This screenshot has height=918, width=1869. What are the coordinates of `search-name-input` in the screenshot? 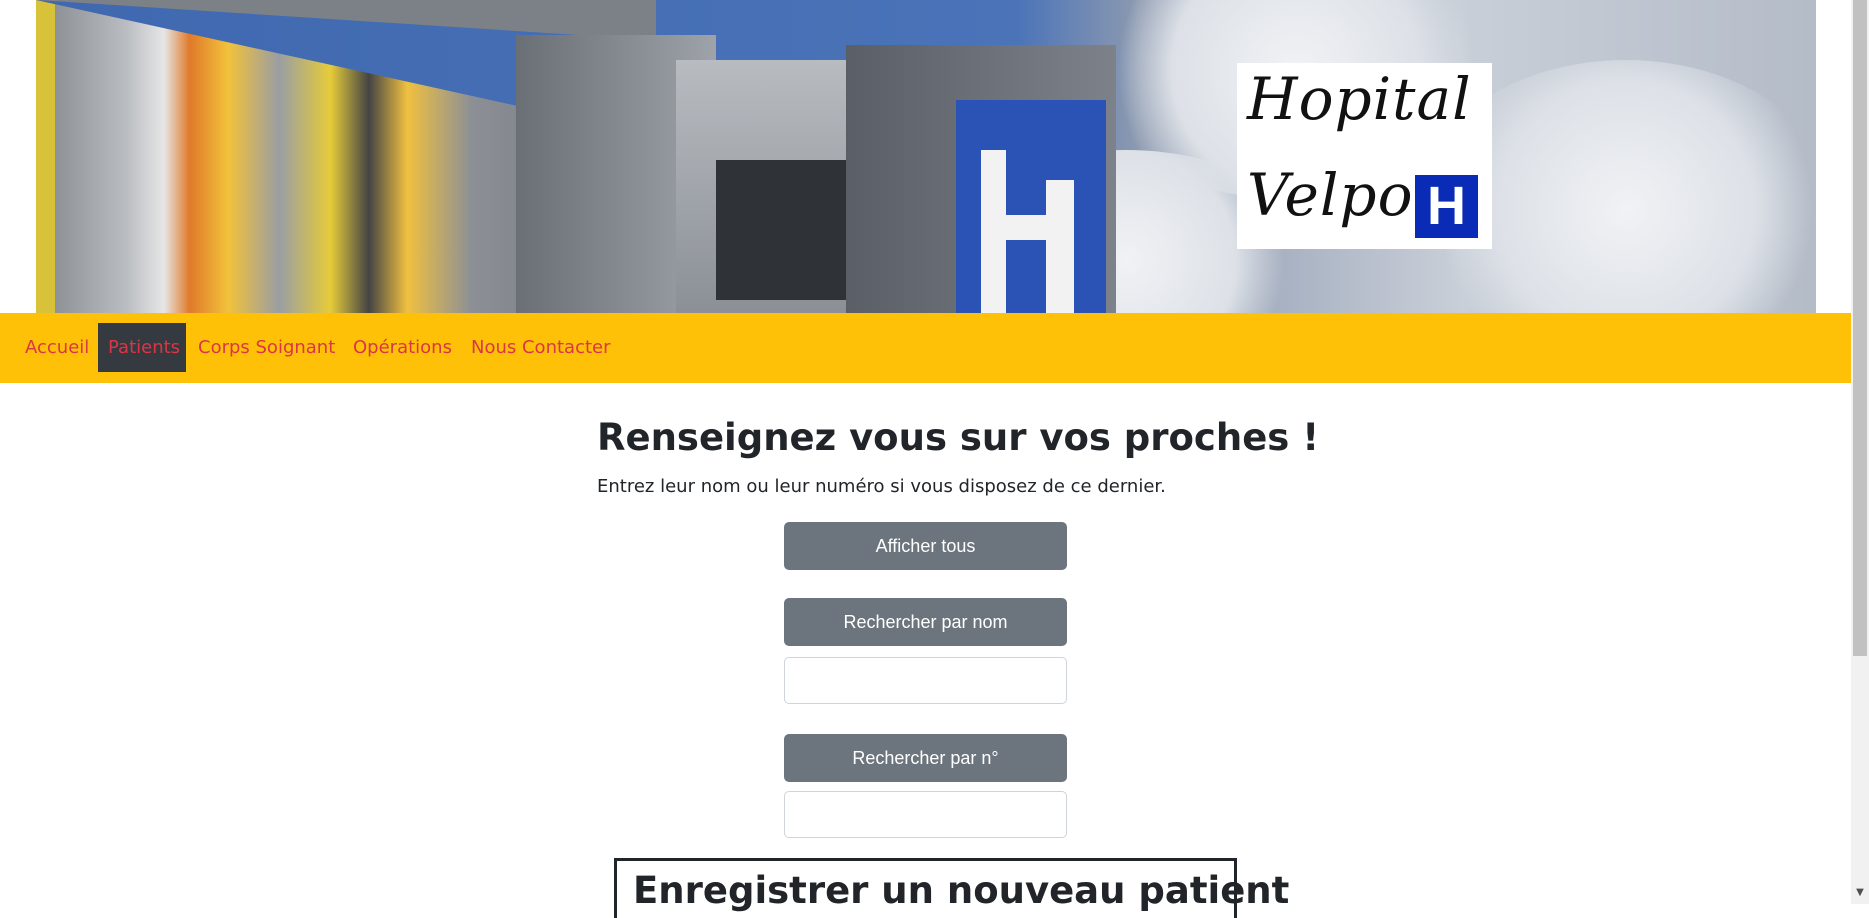 It's located at (925, 680).